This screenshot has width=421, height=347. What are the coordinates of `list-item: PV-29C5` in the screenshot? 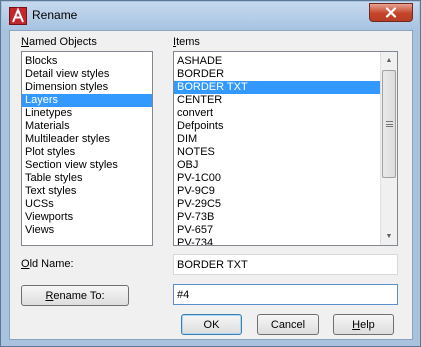 It's located at (285, 204).